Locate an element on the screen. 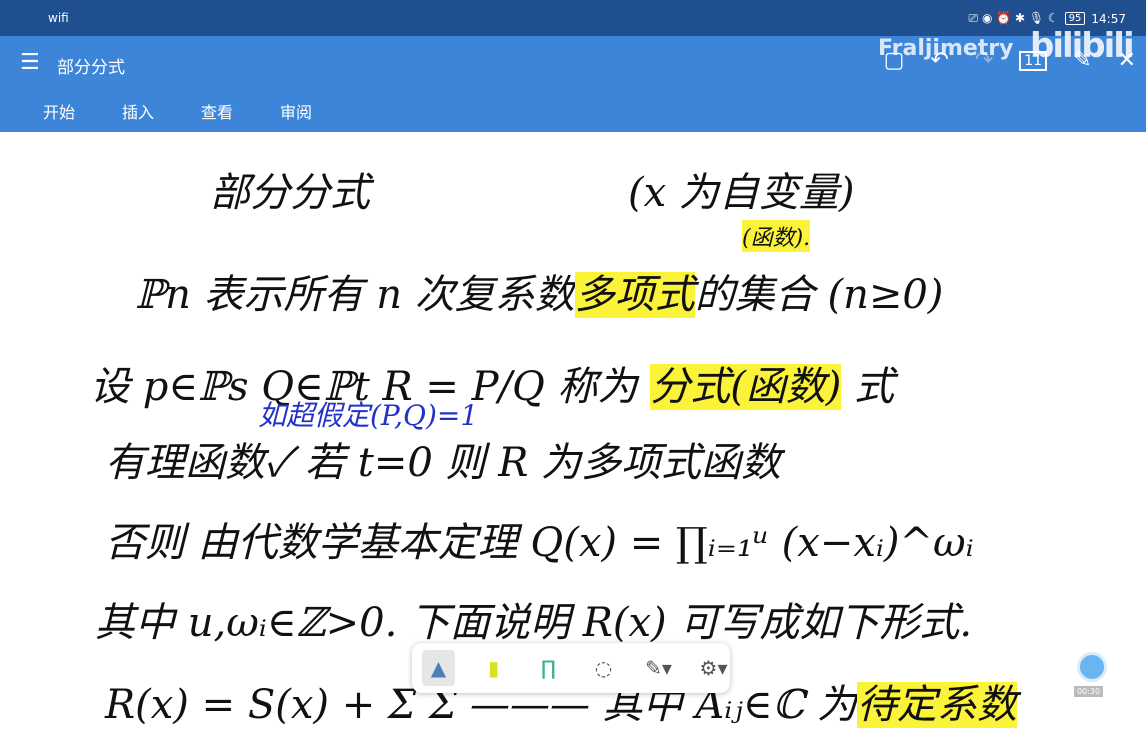  tab-review: 审阅 is located at coordinates (296, 111).